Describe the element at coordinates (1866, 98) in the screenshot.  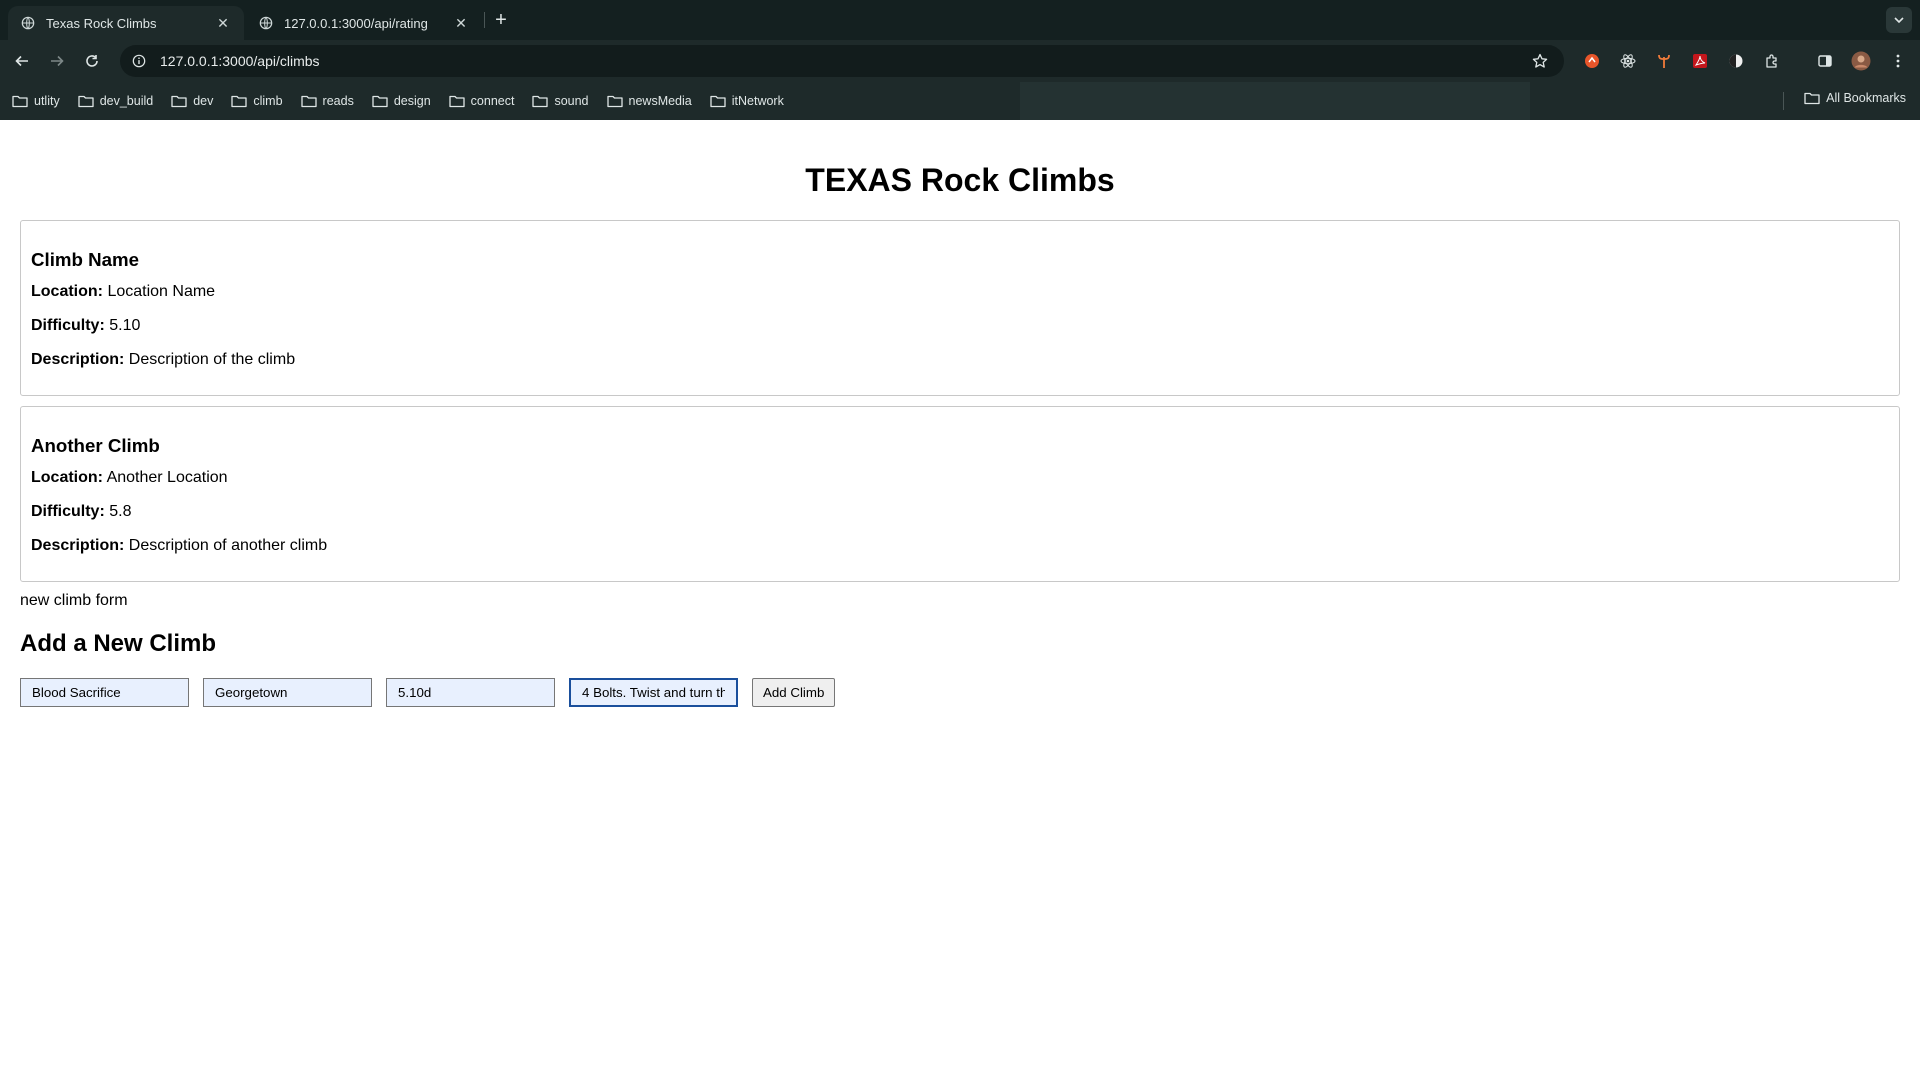
I see `all-bookmarks-label: All Bookmarks` at that location.